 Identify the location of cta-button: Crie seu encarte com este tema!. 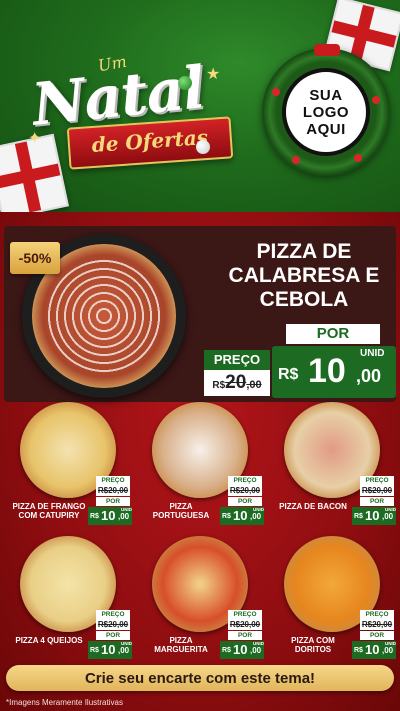
(200, 678).